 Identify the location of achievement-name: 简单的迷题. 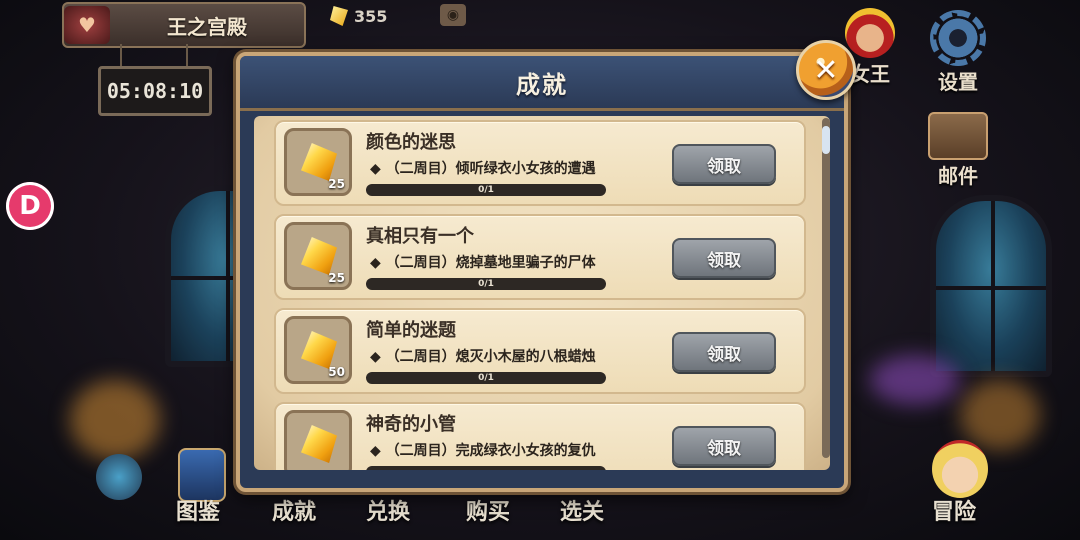
(411, 330).